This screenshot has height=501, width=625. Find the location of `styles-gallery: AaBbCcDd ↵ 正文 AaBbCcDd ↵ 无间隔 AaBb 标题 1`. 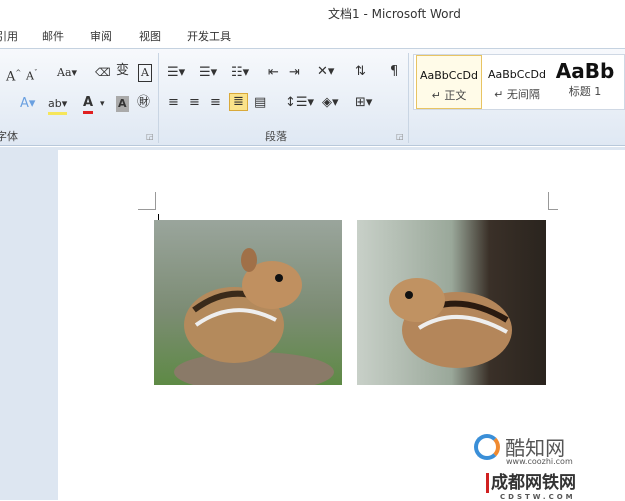

styles-gallery: AaBbCcDd ↵ 正文 AaBbCcDd ↵ 无间隔 AaBb 标题 1 is located at coordinates (519, 82).